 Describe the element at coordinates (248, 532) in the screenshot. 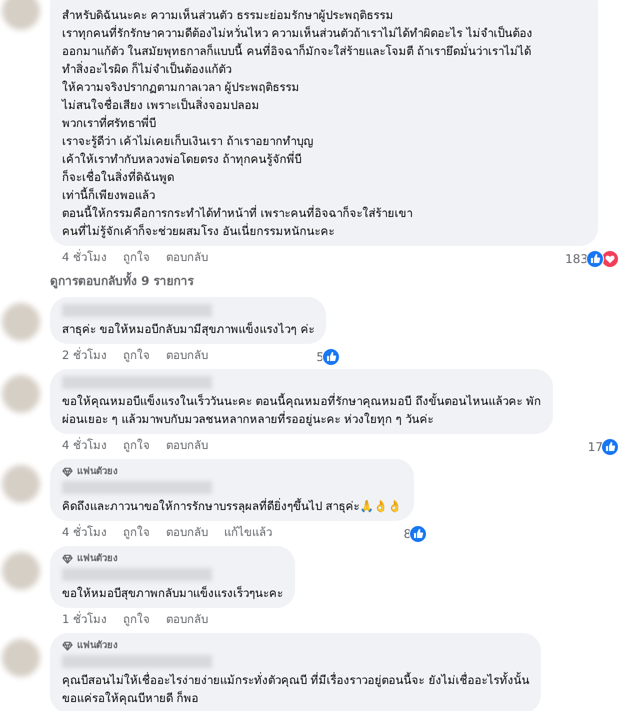

I see `edited-label: แก้ไขแล้ว` at that location.